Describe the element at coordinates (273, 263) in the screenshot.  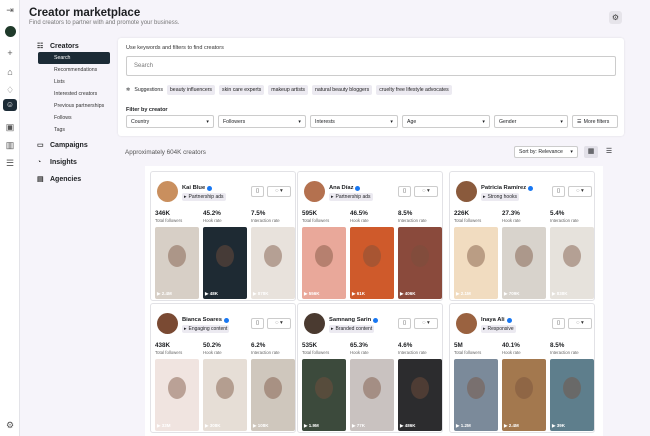
I see `content-thumbnail: ▶ 878K` at that location.